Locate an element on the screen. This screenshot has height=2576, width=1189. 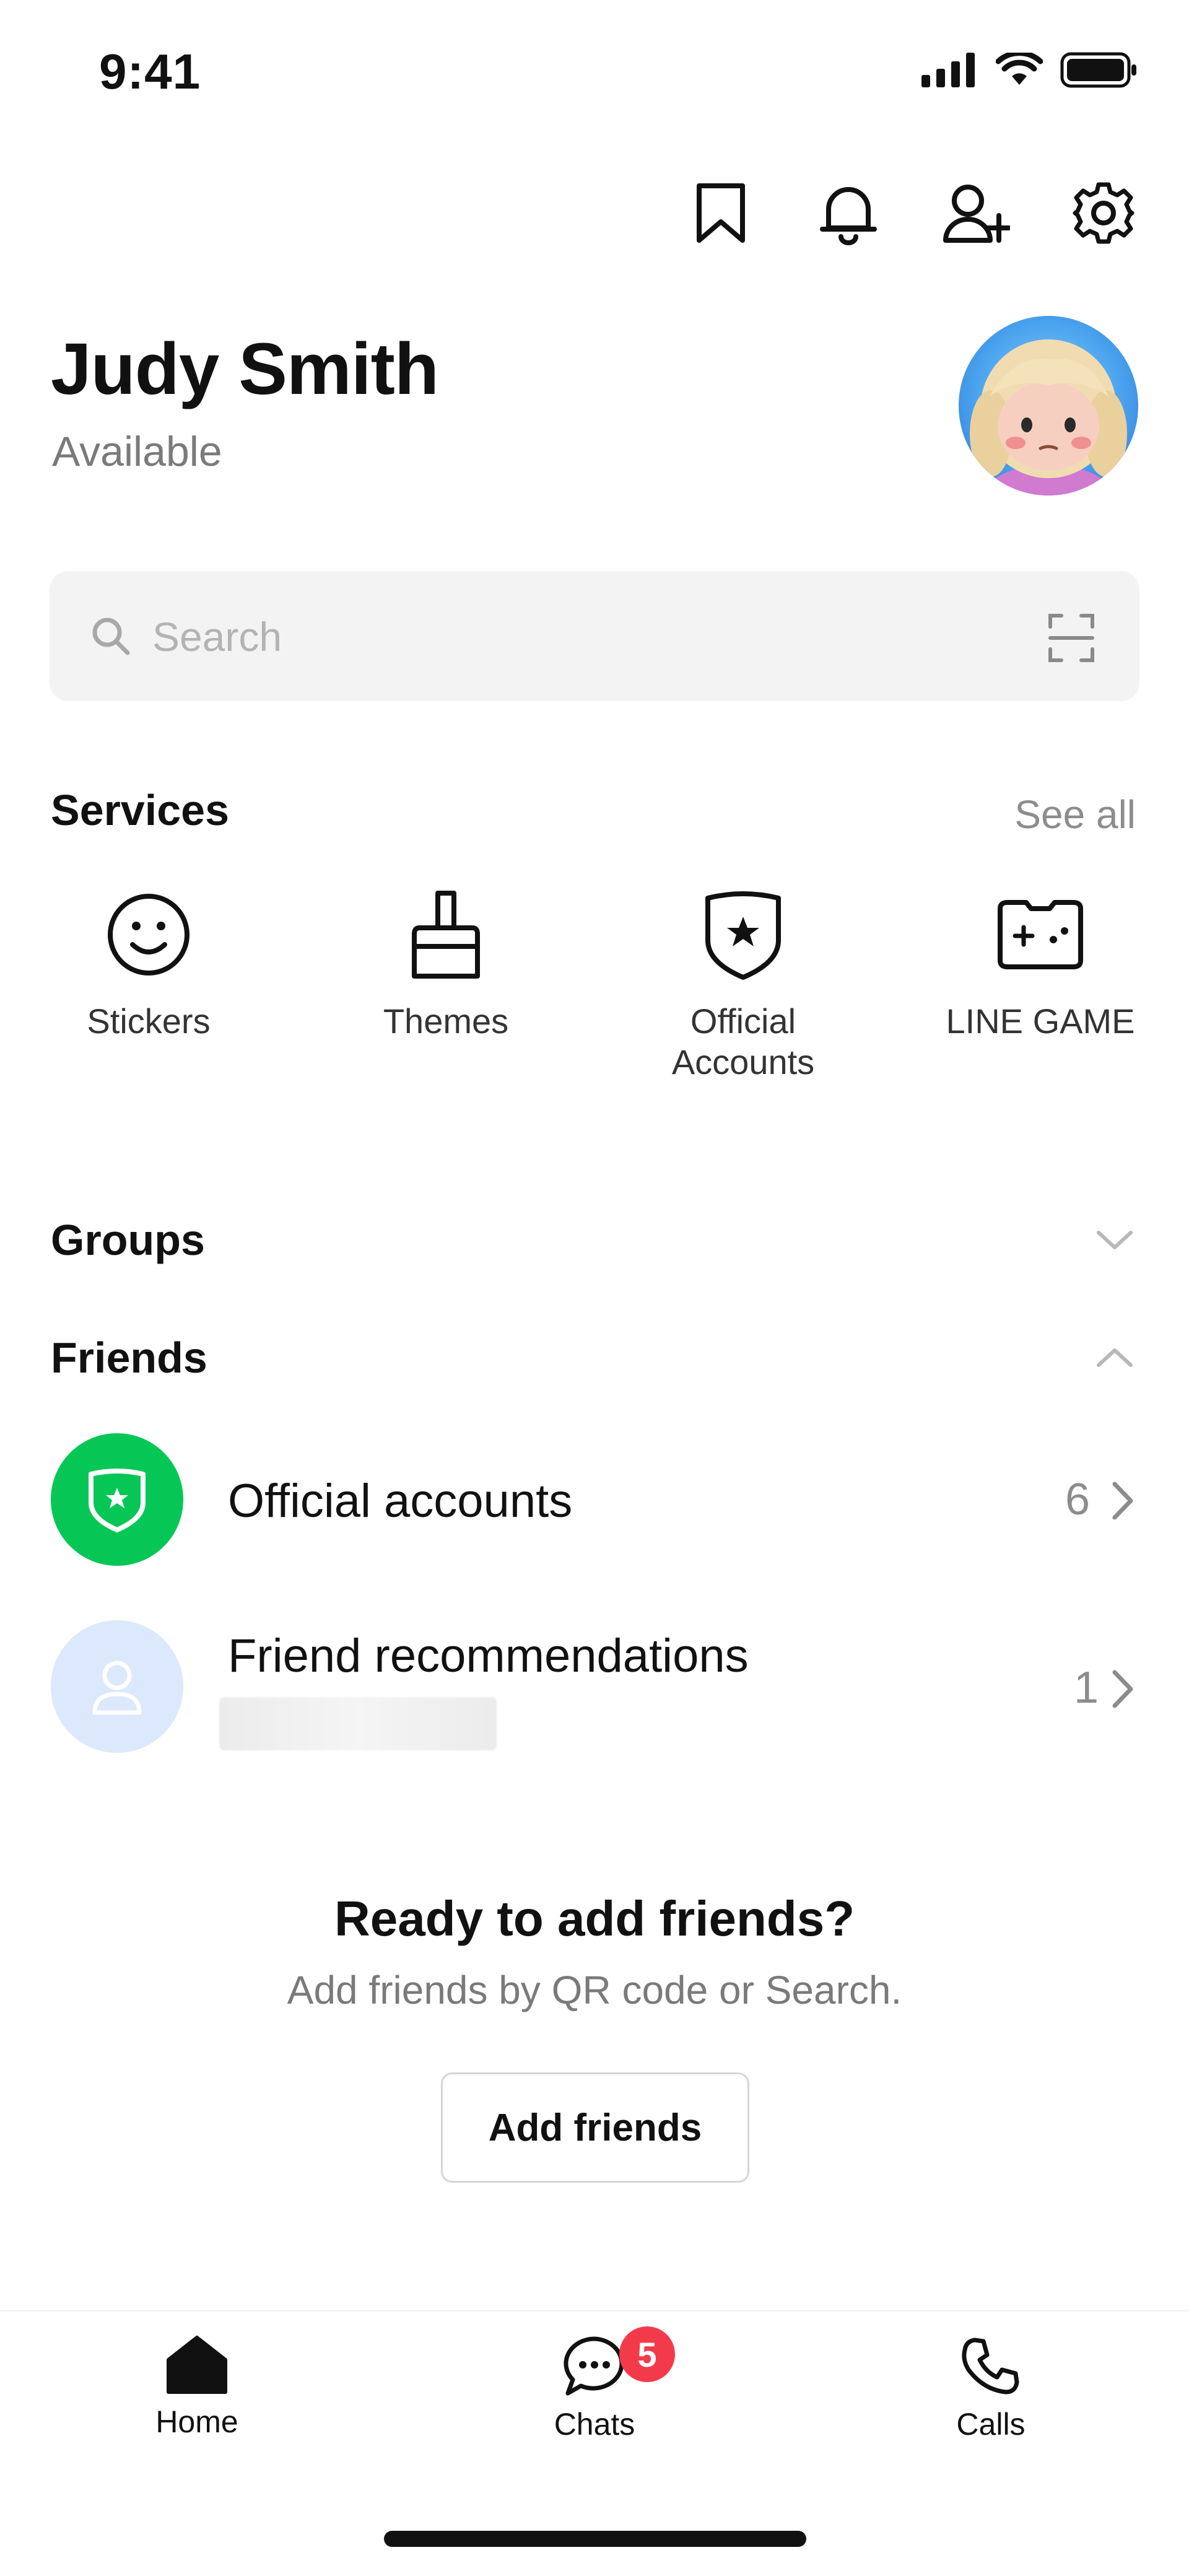
search-icon is located at coordinates (111, 636).